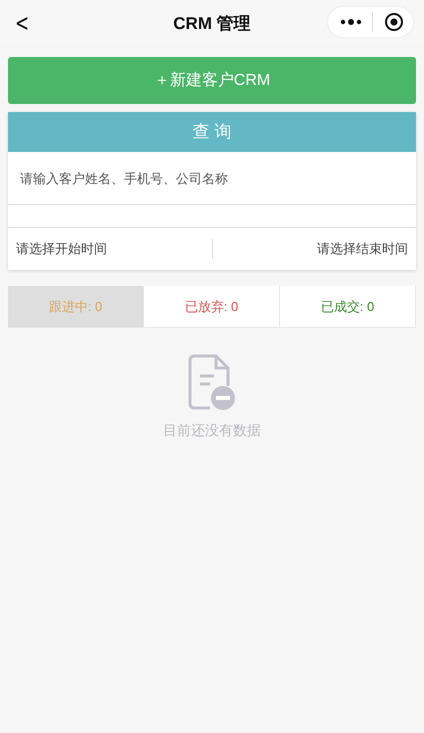 The width and height of the screenshot is (424, 733). What do you see at coordinates (212, 430) in the screenshot?
I see `empty-message: 目前还没有数据` at bounding box center [212, 430].